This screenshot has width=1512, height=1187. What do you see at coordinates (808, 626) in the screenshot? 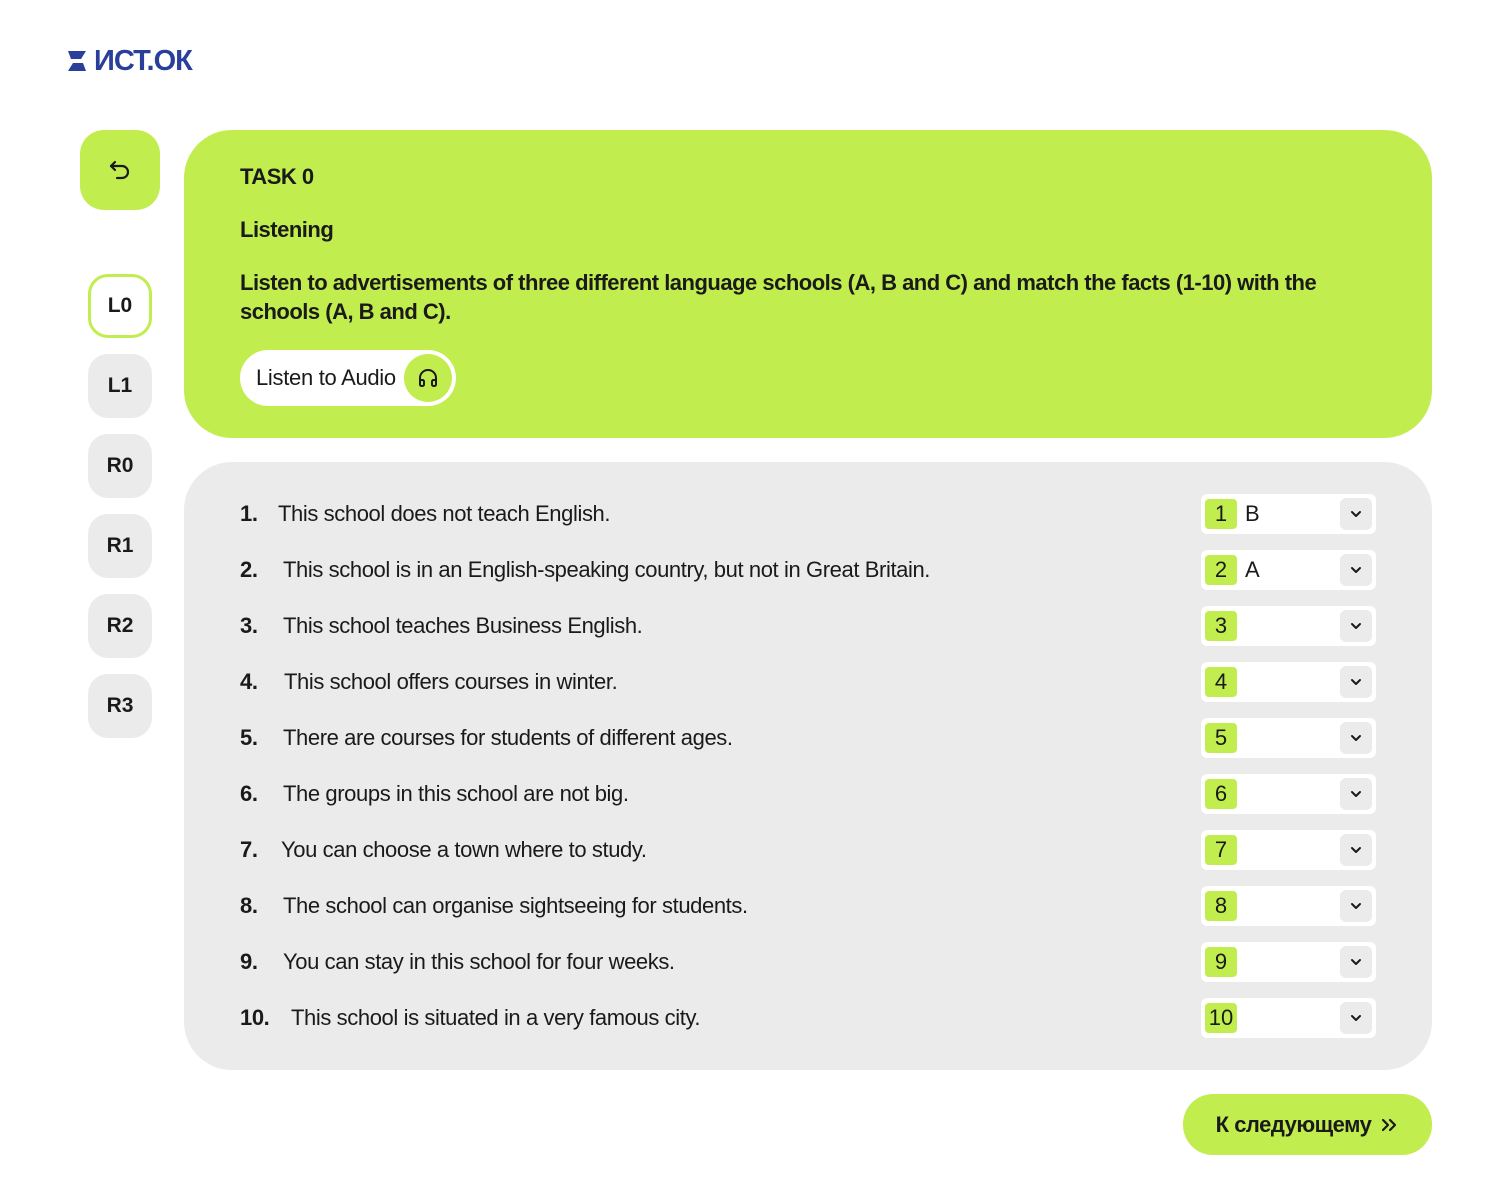
I see `question-row: 3. This school teaches Business English. 3` at bounding box center [808, 626].